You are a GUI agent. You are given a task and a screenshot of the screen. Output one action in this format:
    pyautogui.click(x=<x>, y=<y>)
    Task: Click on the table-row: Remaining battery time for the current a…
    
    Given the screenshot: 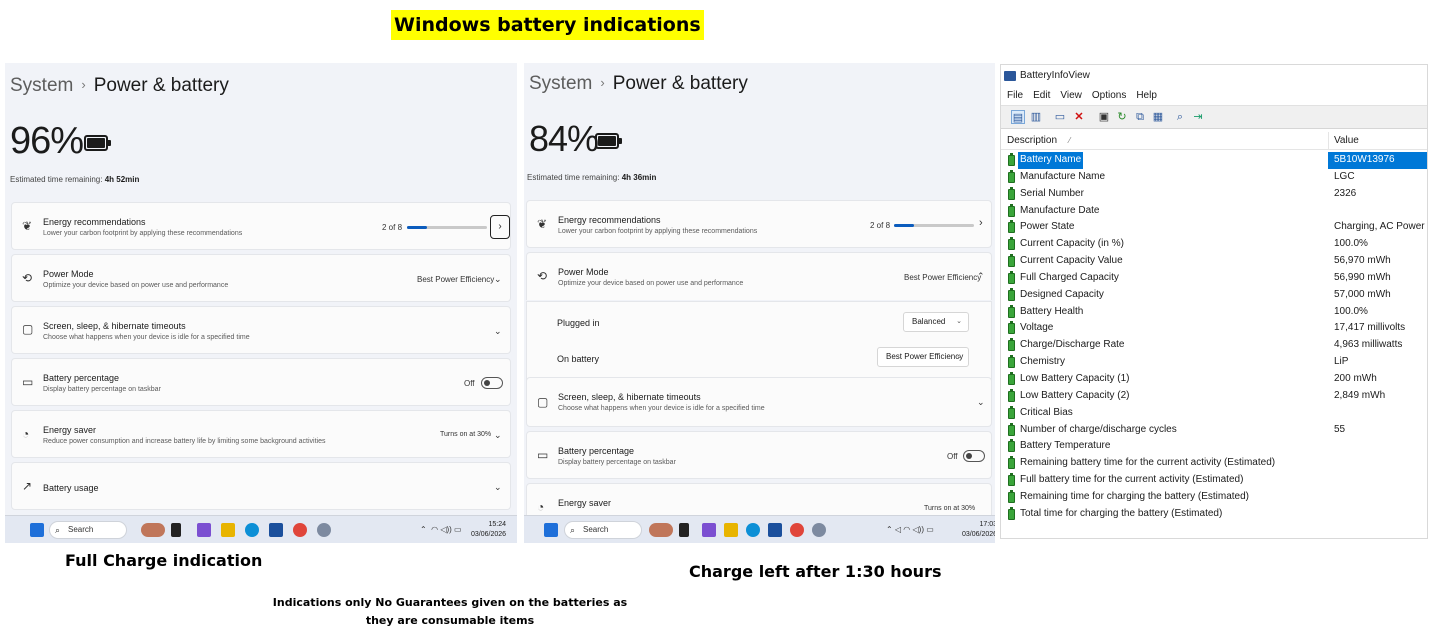 What is the action you would take?
    pyautogui.click(x=1214, y=463)
    